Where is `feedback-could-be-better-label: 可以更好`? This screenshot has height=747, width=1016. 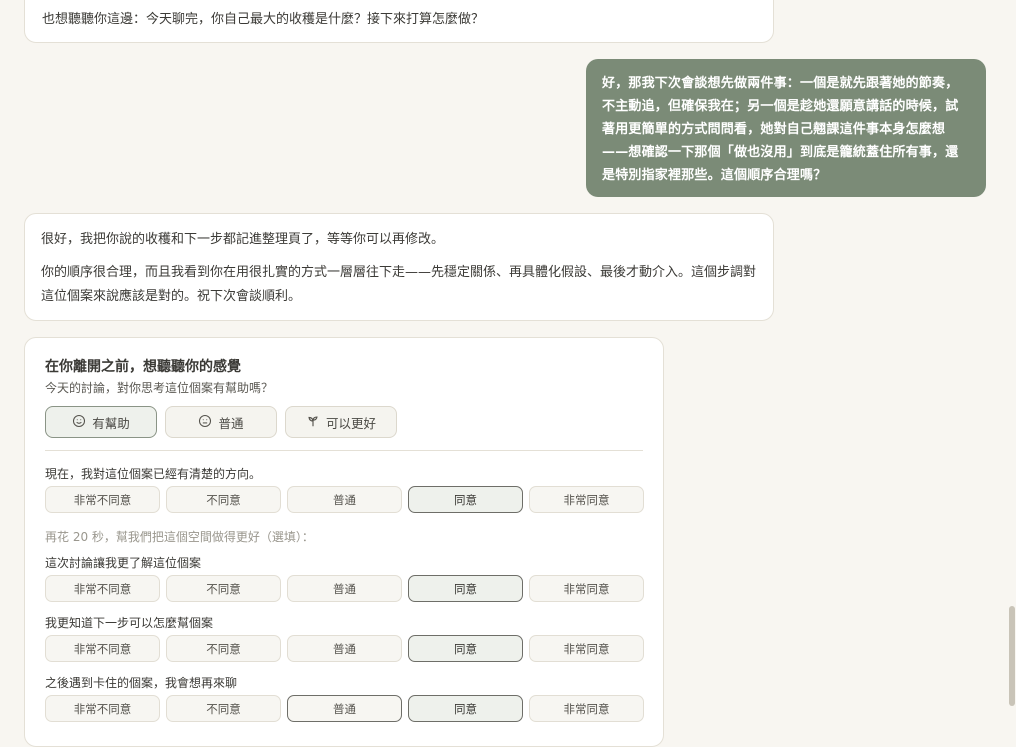 feedback-could-be-better-label: 可以更好 is located at coordinates (350, 423).